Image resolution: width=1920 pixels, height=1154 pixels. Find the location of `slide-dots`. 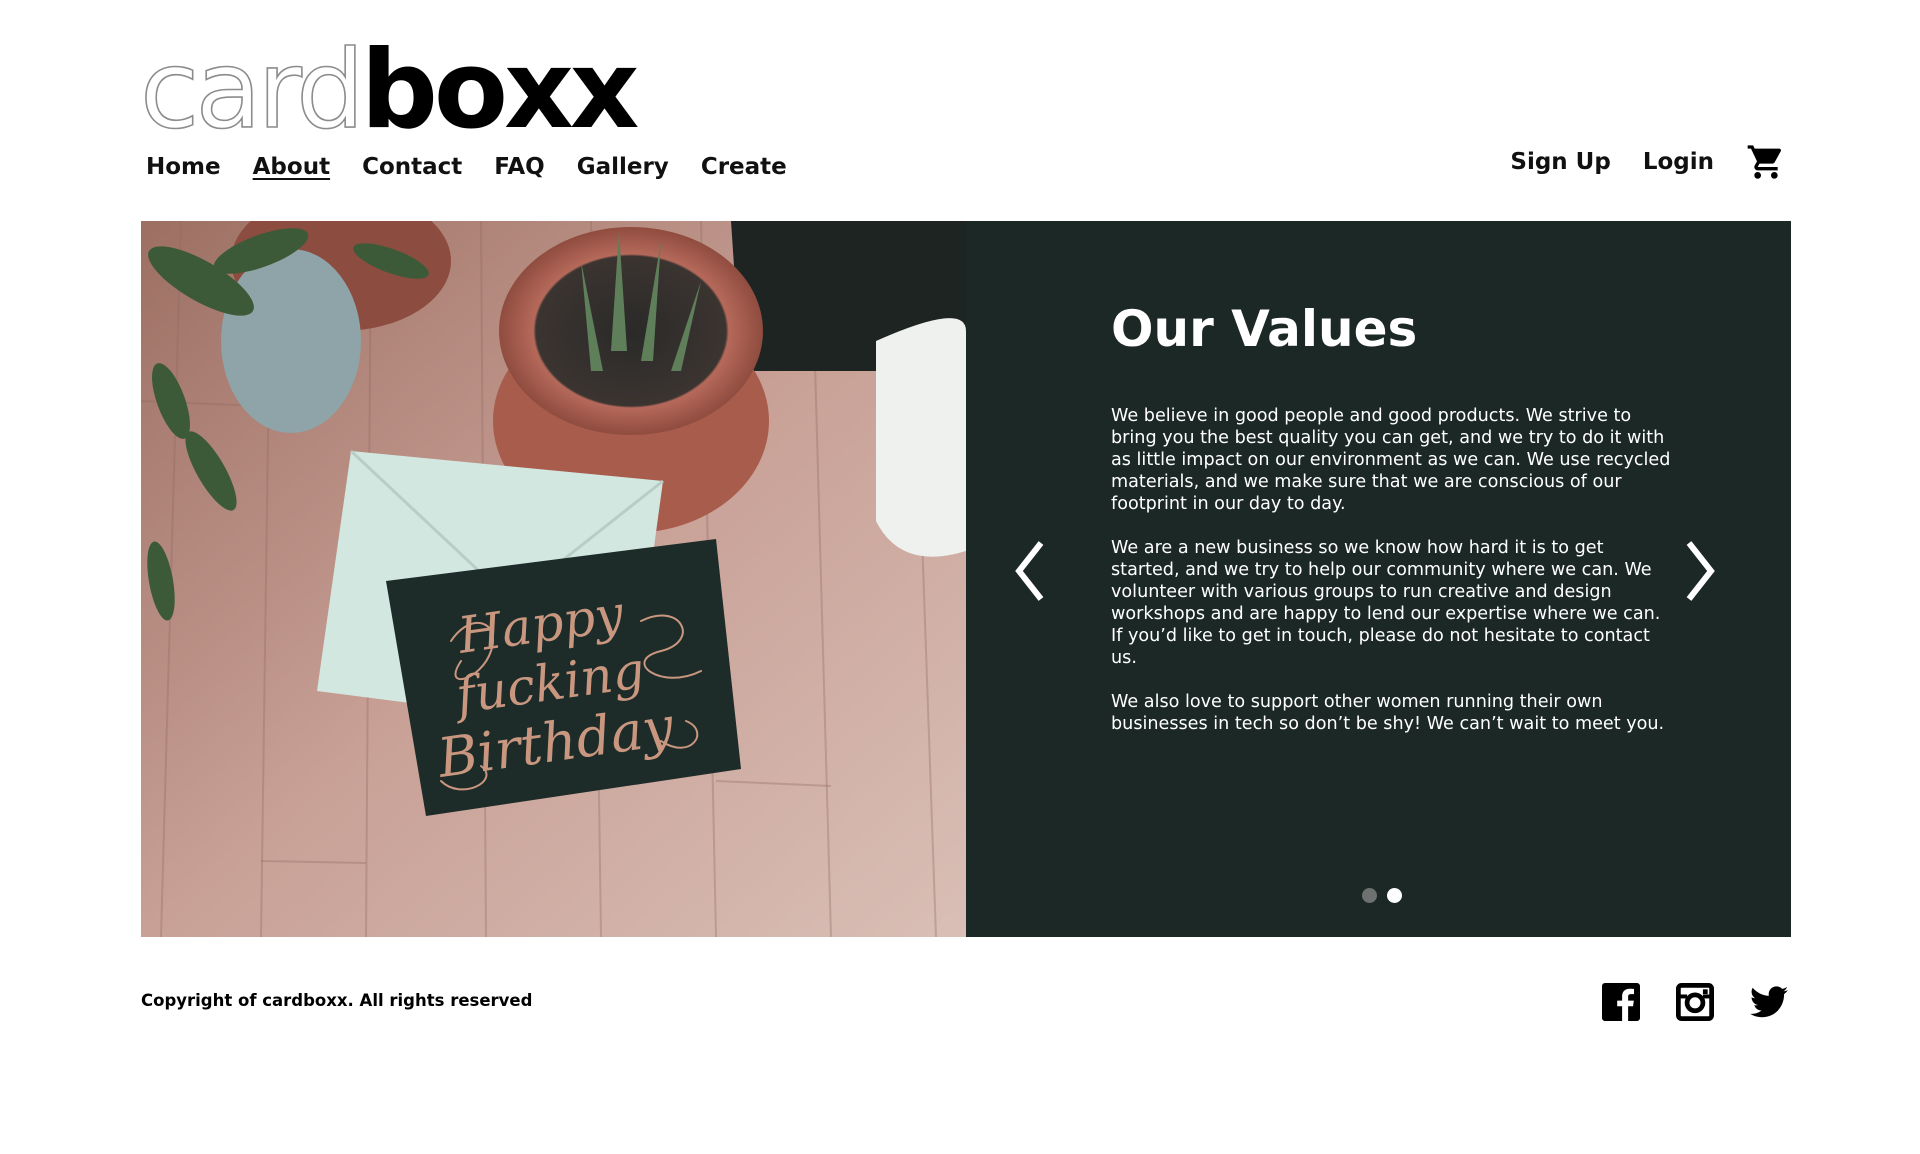

slide-dots is located at coordinates (1382, 895).